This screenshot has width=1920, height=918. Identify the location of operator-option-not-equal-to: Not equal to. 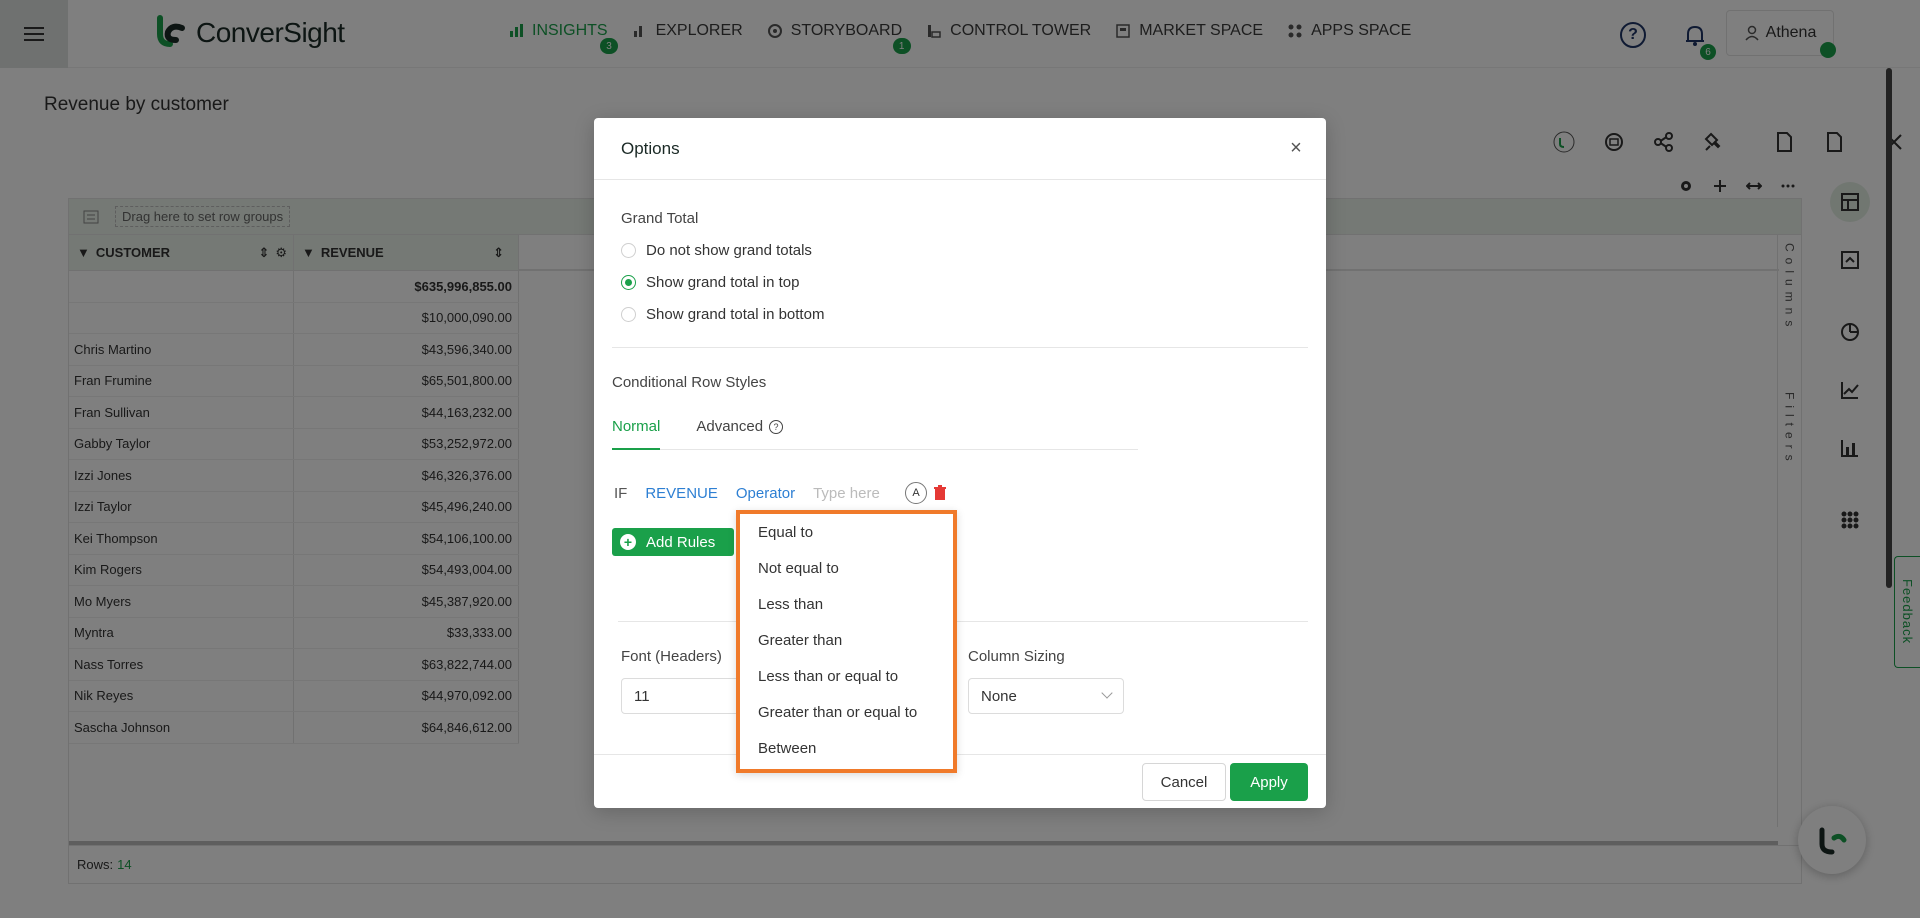
(846, 568).